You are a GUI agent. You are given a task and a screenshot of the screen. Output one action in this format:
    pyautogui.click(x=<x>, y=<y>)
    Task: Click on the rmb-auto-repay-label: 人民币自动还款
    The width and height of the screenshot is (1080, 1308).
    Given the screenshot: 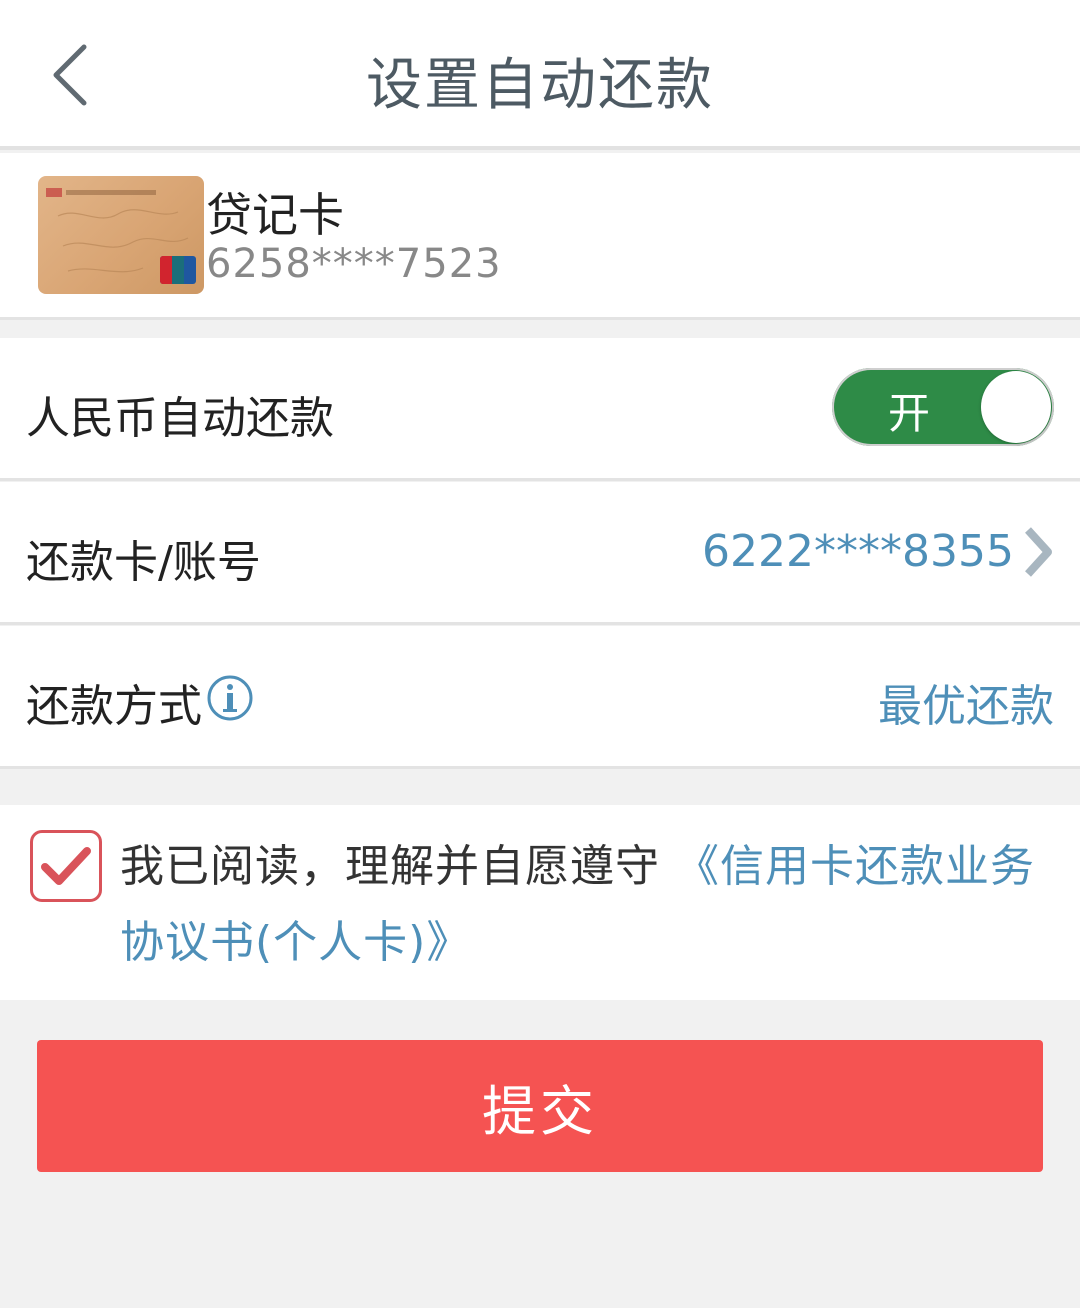 What is the action you would take?
    pyautogui.click(x=180, y=418)
    